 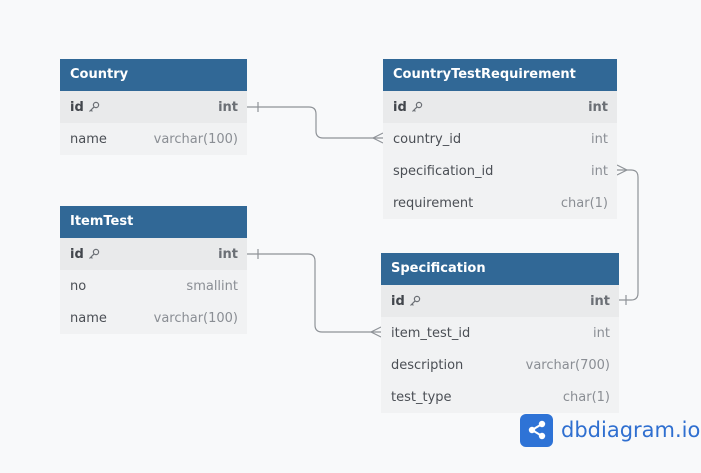 I want to click on table-column-row: no smallint, so click(x=153, y=286).